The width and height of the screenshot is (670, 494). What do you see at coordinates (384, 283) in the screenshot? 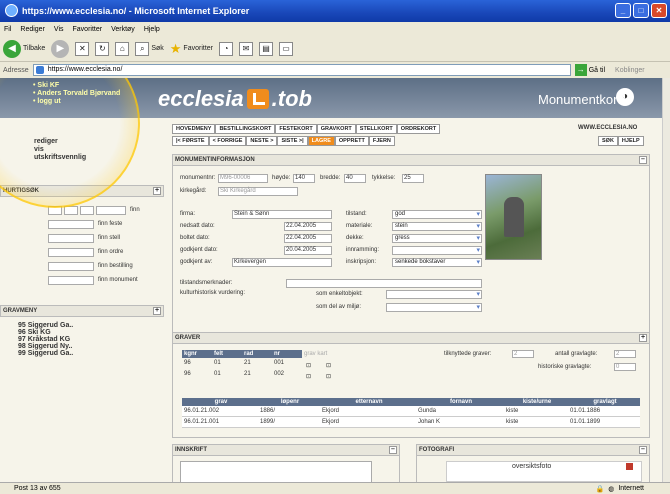
I see `tilstandsmerknader-field` at bounding box center [384, 283].